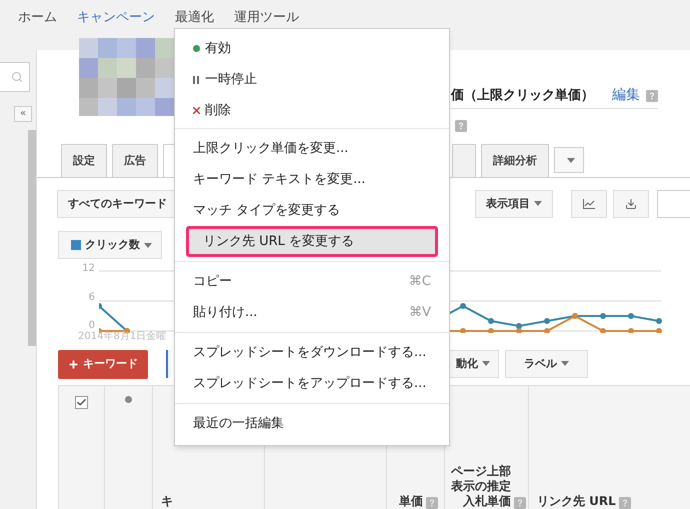  I want to click on menu-item: コピー ⌘C, so click(312, 281).